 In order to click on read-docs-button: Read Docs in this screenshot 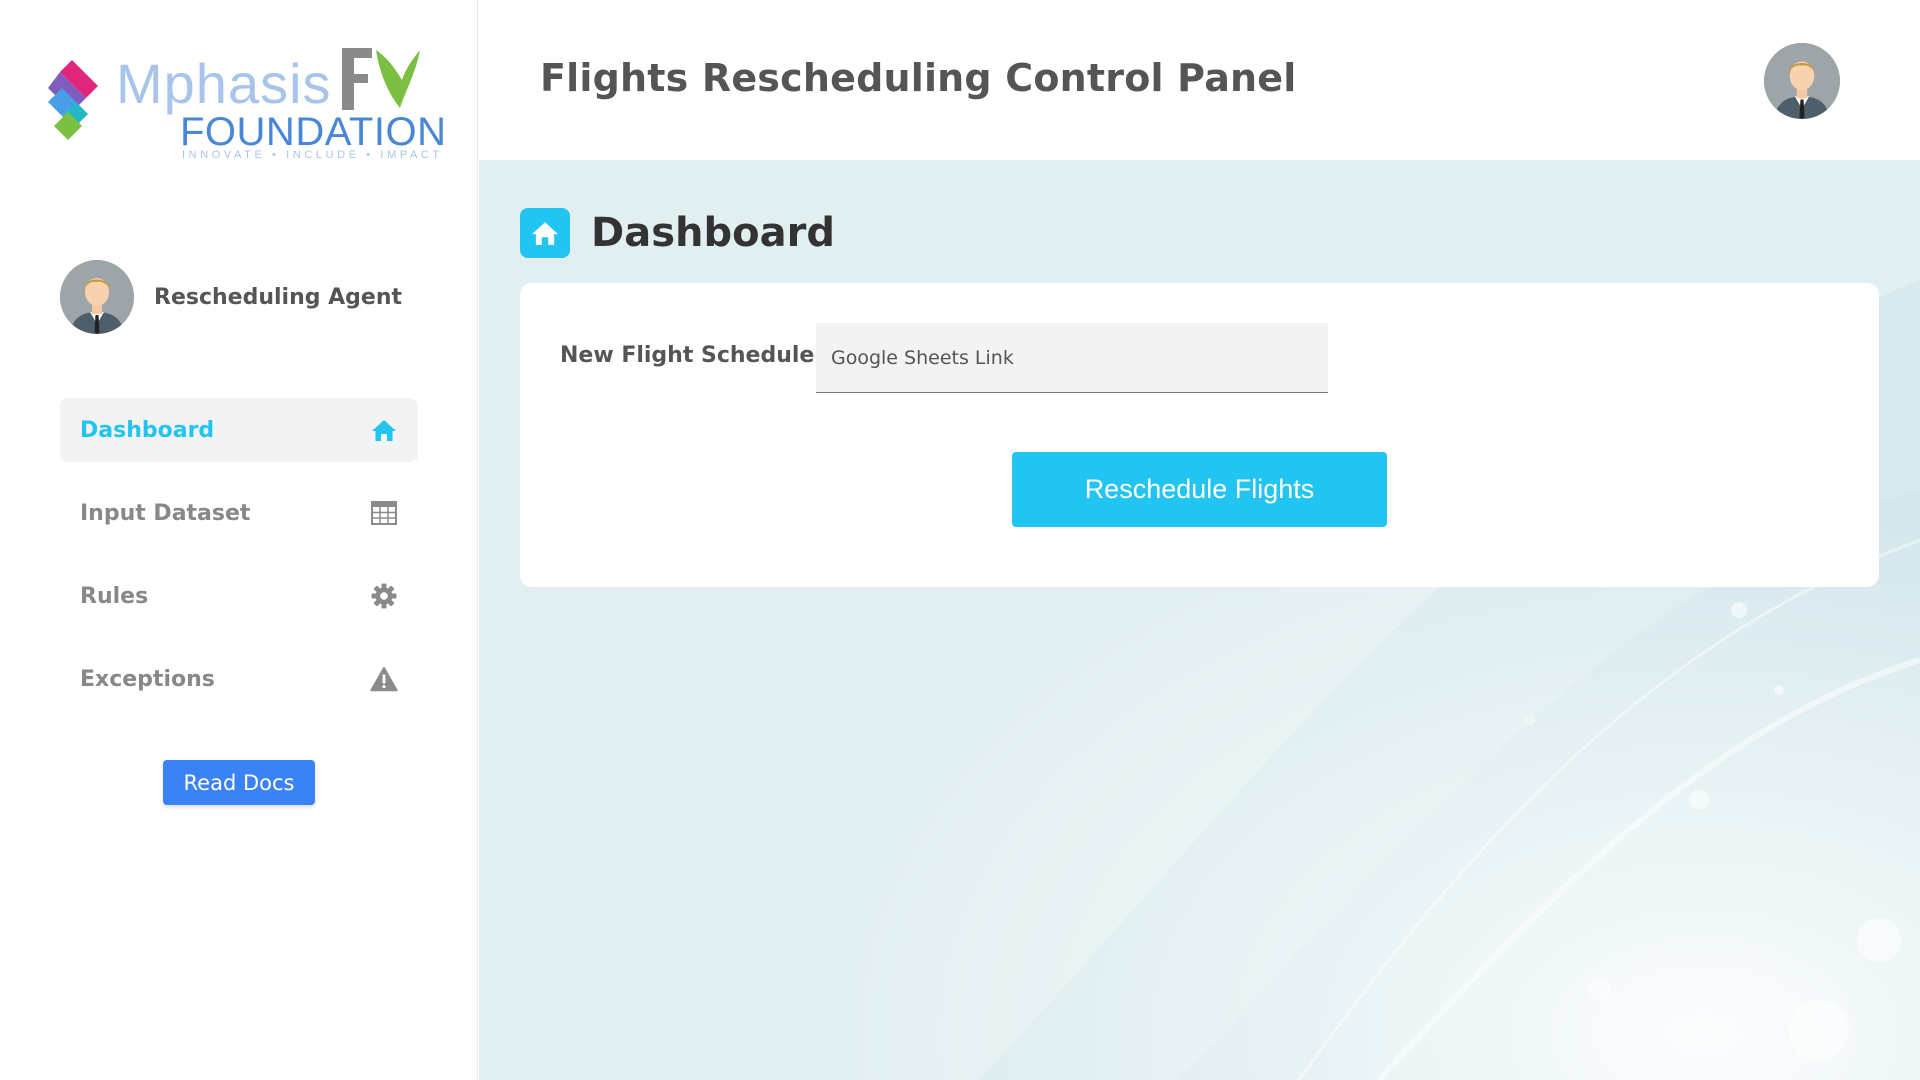, I will do `click(239, 782)`.